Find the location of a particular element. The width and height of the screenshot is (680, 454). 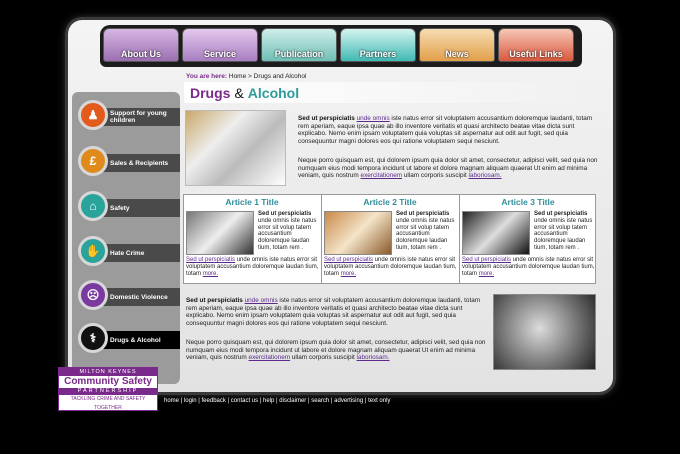

footer-link-contact-us: contact us is located at coordinates (244, 401).